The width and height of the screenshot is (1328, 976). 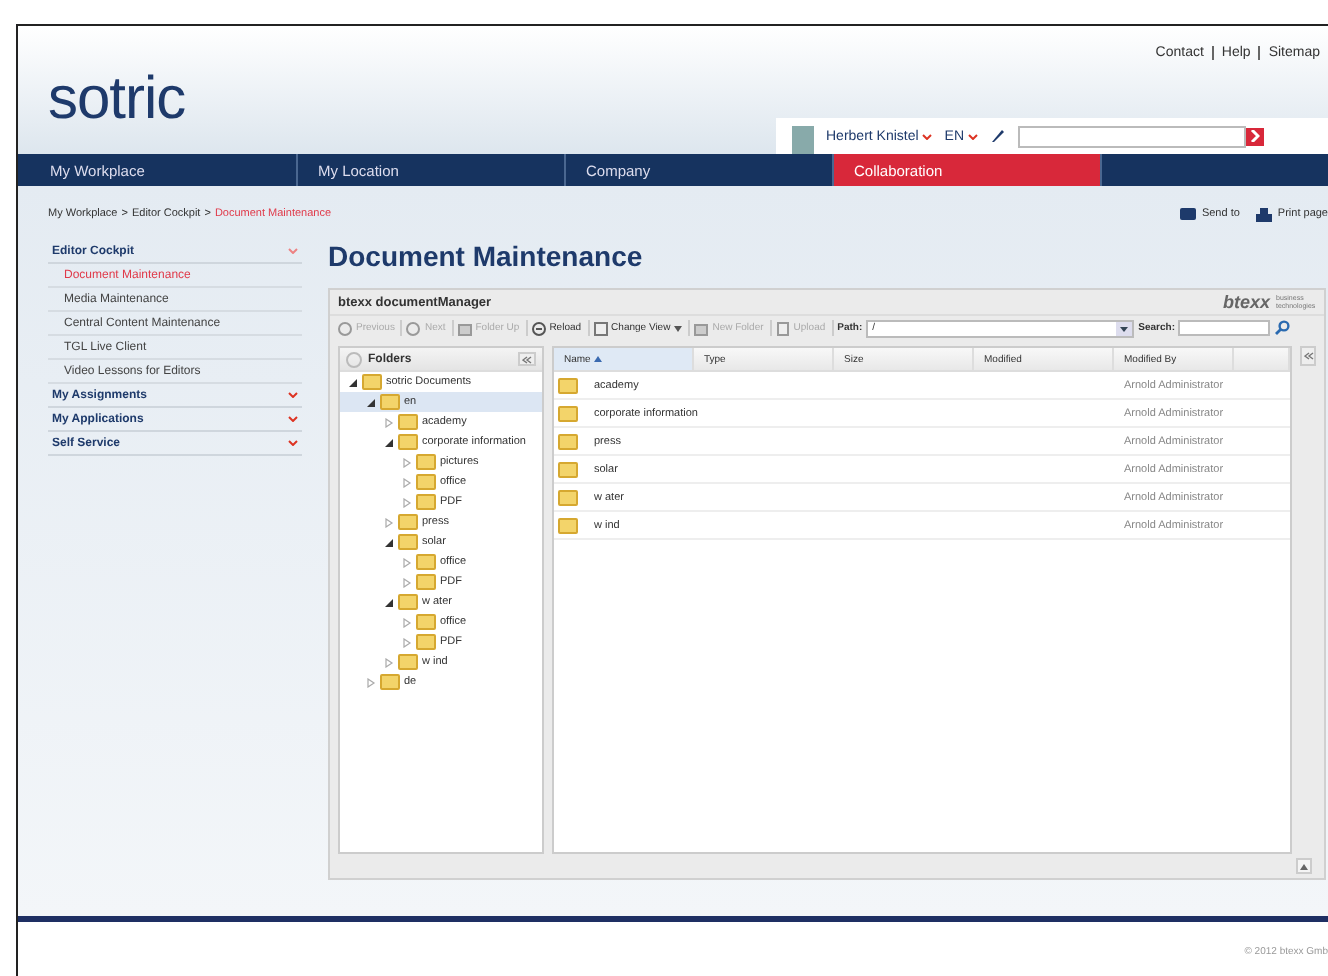 What do you see at coordinates (782, 328) in the screenshot?
I see `document-icon` at bounding box center [782, 328].